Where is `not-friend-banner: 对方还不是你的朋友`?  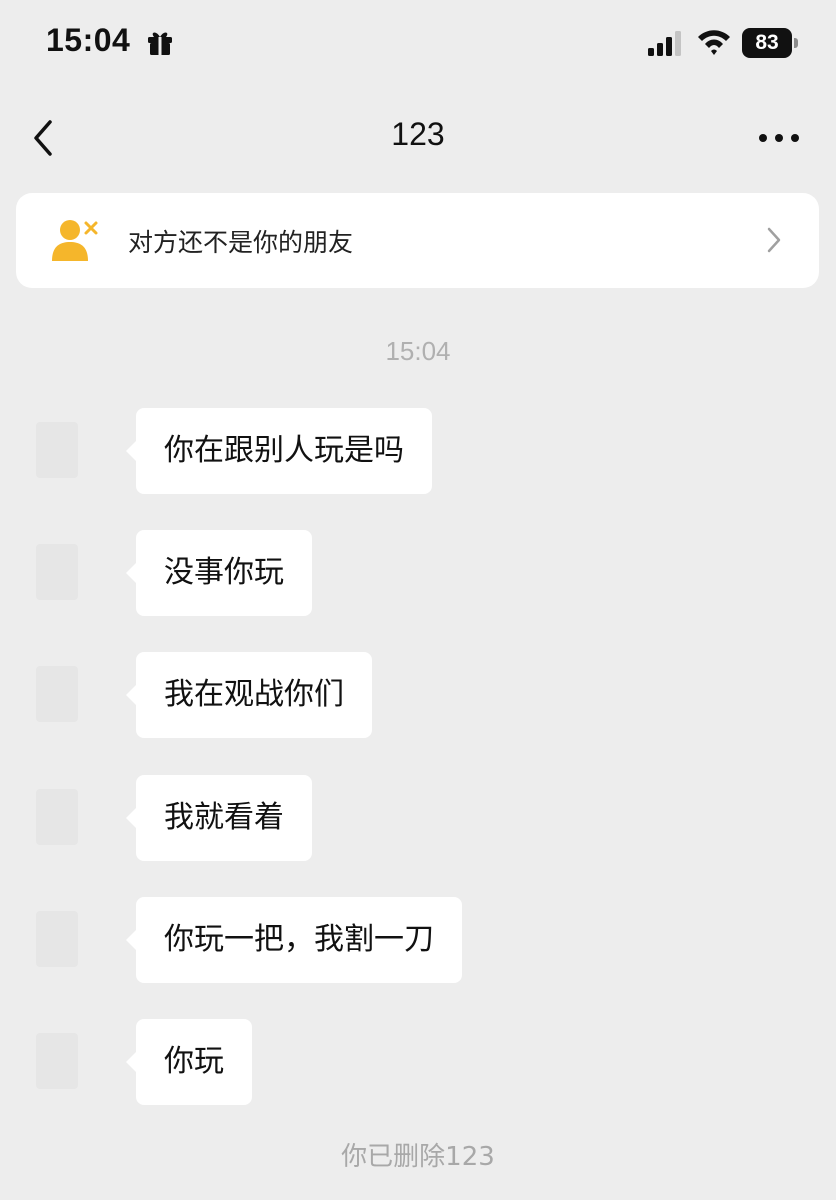
not-friend-banner: 对方还不是你的朋友 is located at coordinates (417, 240).